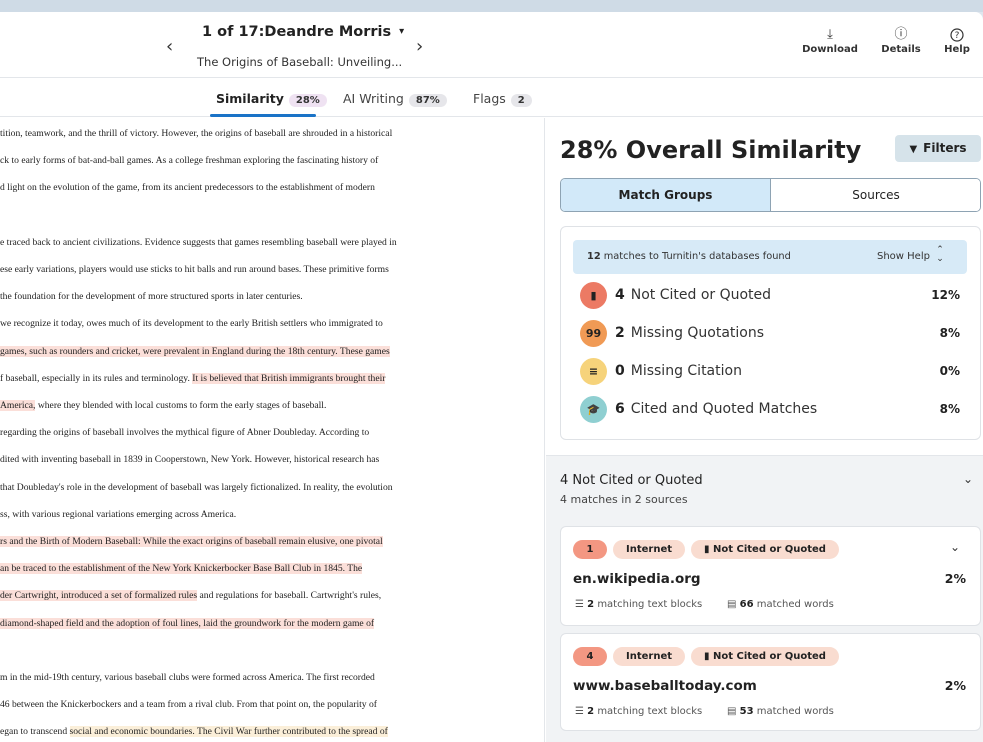  Describe the element at coordinates (650, 711) in the screenshot. I see `blocks-label: matching text blocks` at that location.